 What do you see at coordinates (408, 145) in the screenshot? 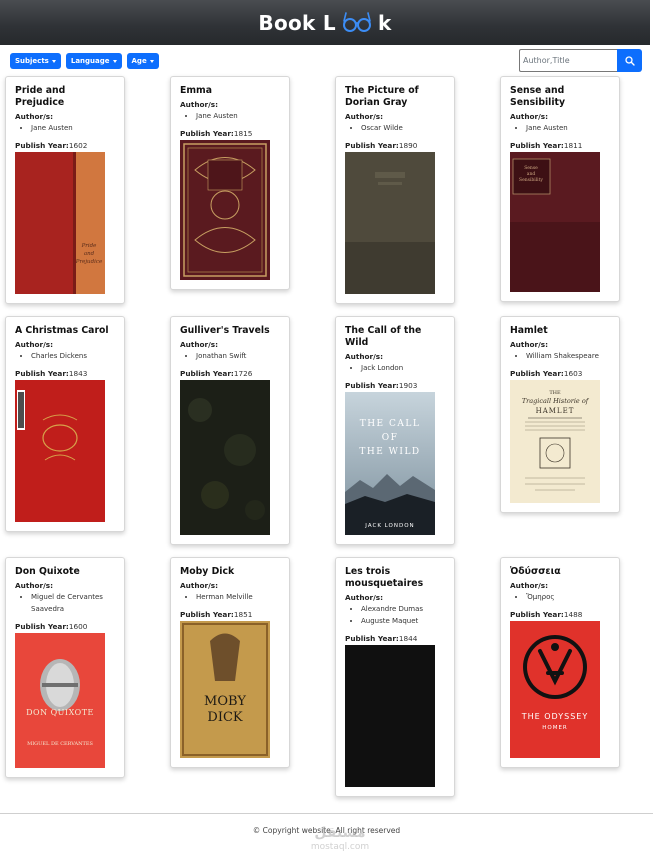
I see `publish-year-value: 1890` at bounding box center [408, 145].